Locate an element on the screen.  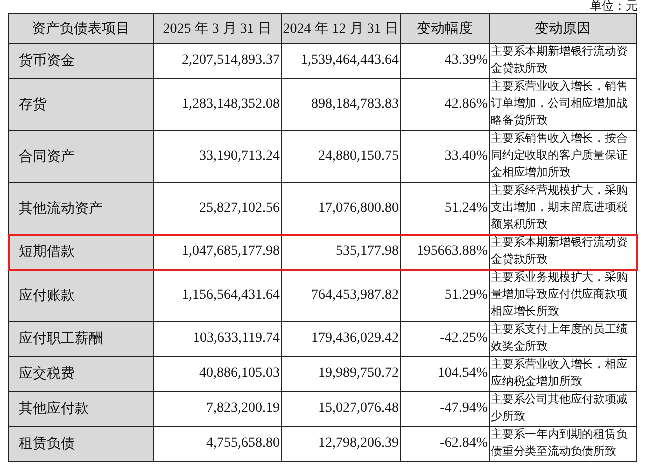
column-header: 2024 年 12 月 31 日 is located at coordinates (341, 29).